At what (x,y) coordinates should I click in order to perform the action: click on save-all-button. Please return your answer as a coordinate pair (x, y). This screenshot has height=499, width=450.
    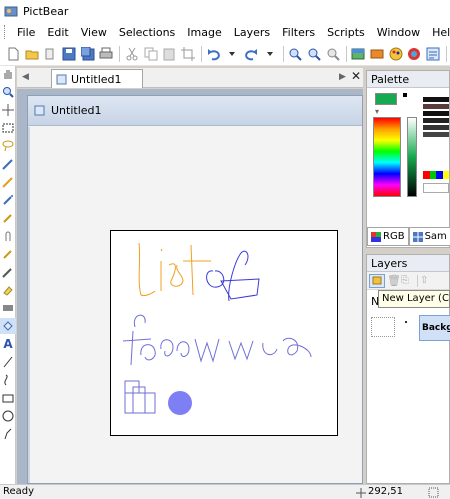
    Looking at the image, I should click on (88, 54).